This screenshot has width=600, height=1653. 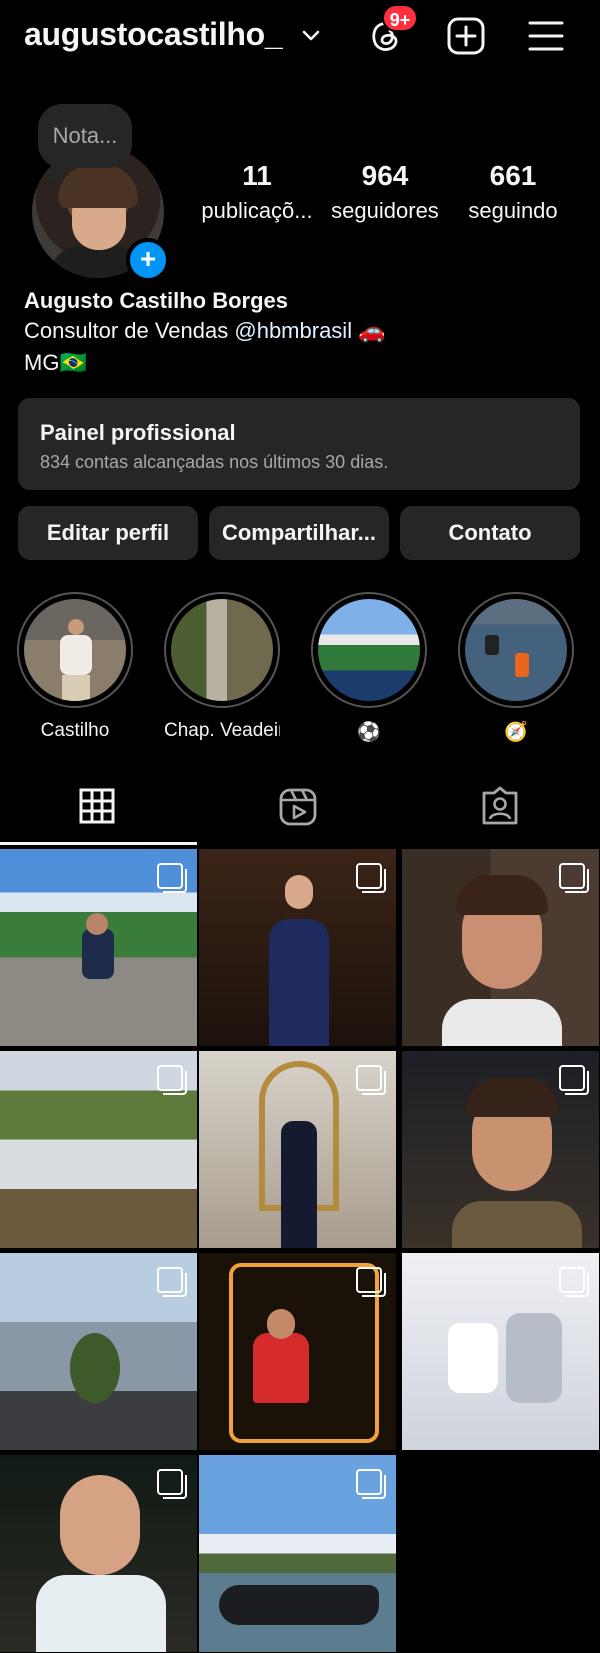 I want to click on following-count-value: 661, so click(x=513, y=175).